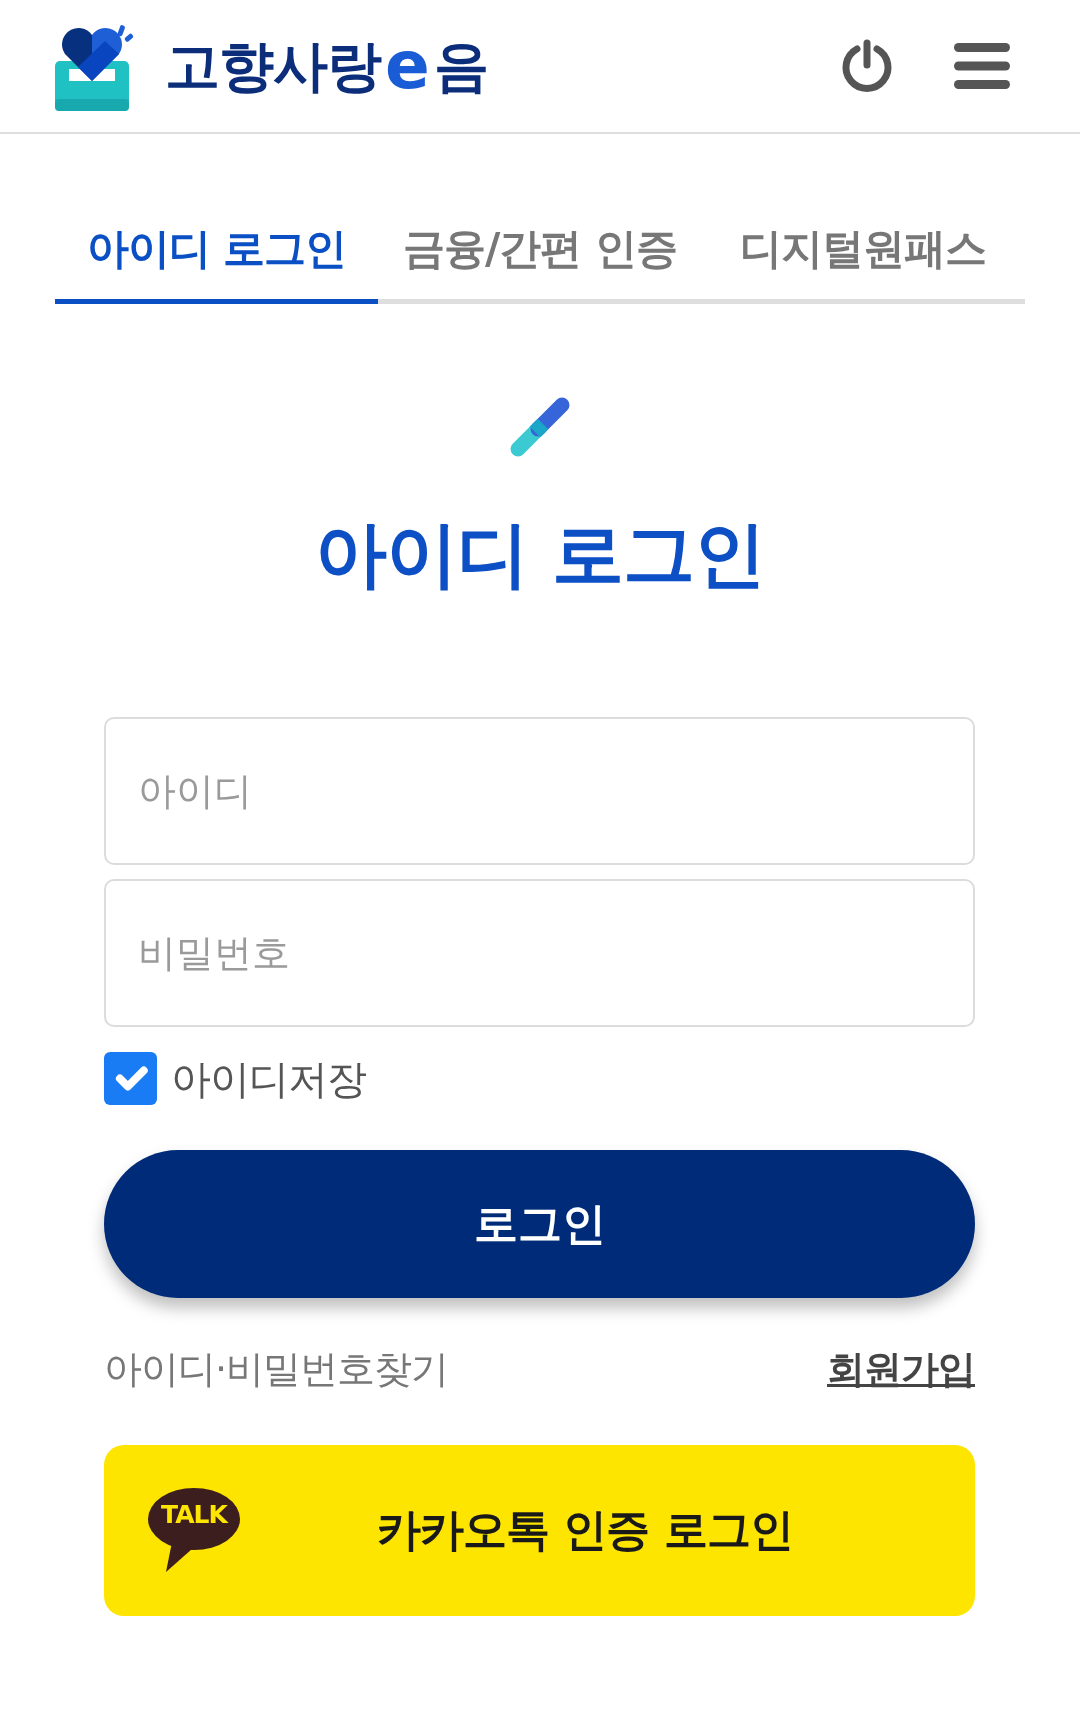 The height and width of the screenshot is (1726, 1080). What do you see at coordinates (276, 1370) in the screenshot?
I see `find-account-link: 아이디·비밀번호찾기` at bounding box center [276, 1370].